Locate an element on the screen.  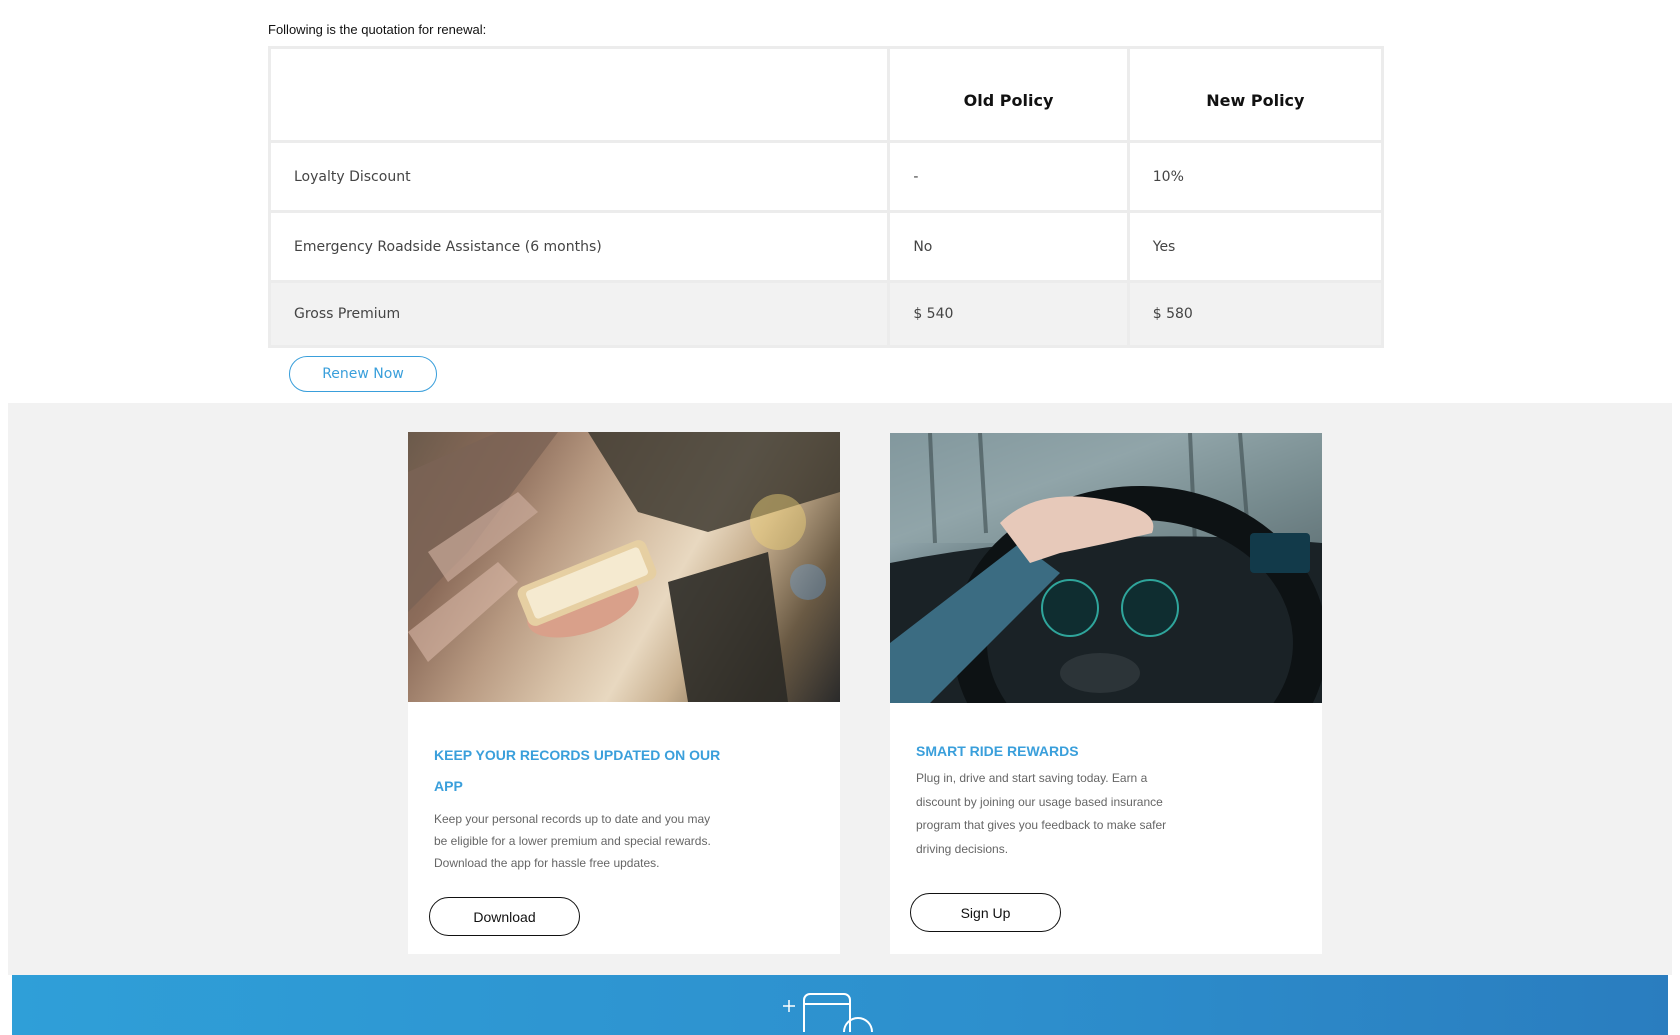
sign-up-button: Sign Up is located at coordinates (985, 912).